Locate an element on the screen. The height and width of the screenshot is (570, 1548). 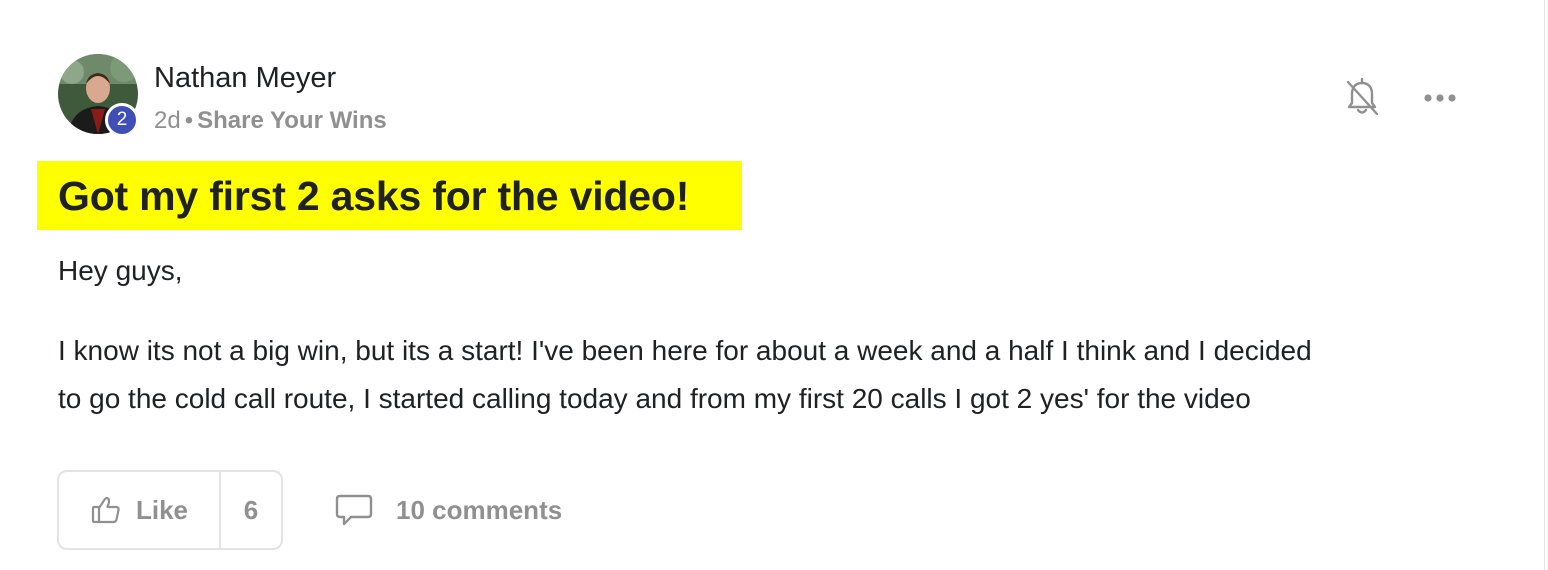
post-body-greeting: Hey guys, is located at coordinates (120, 270).